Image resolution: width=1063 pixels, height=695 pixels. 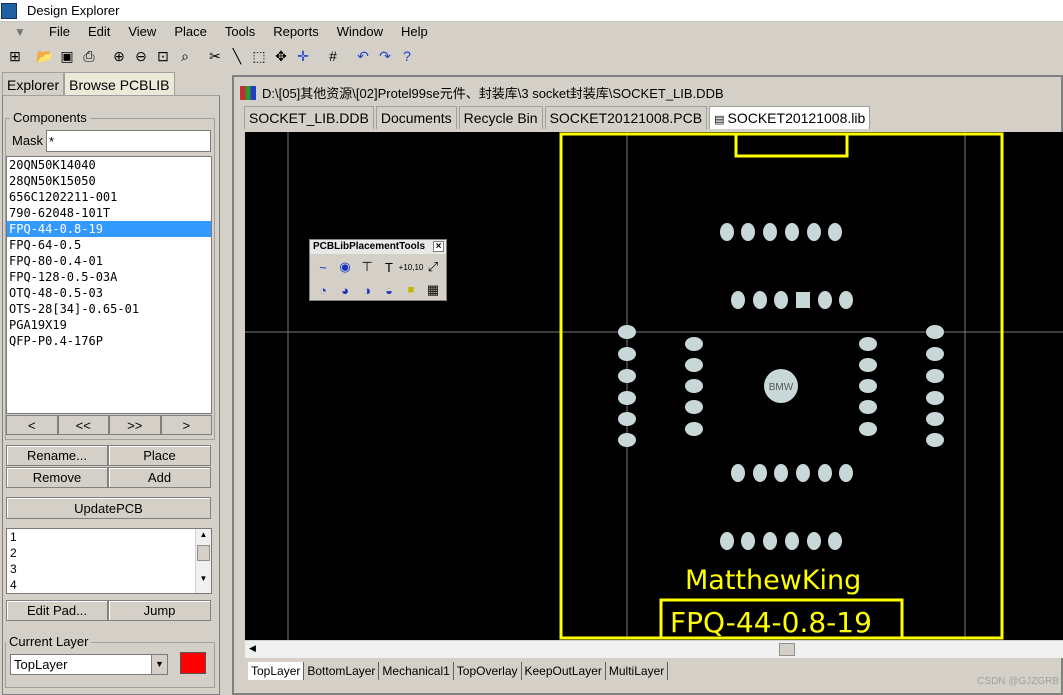 I want to click on menu-place: Place, so click(x=190, y=32).